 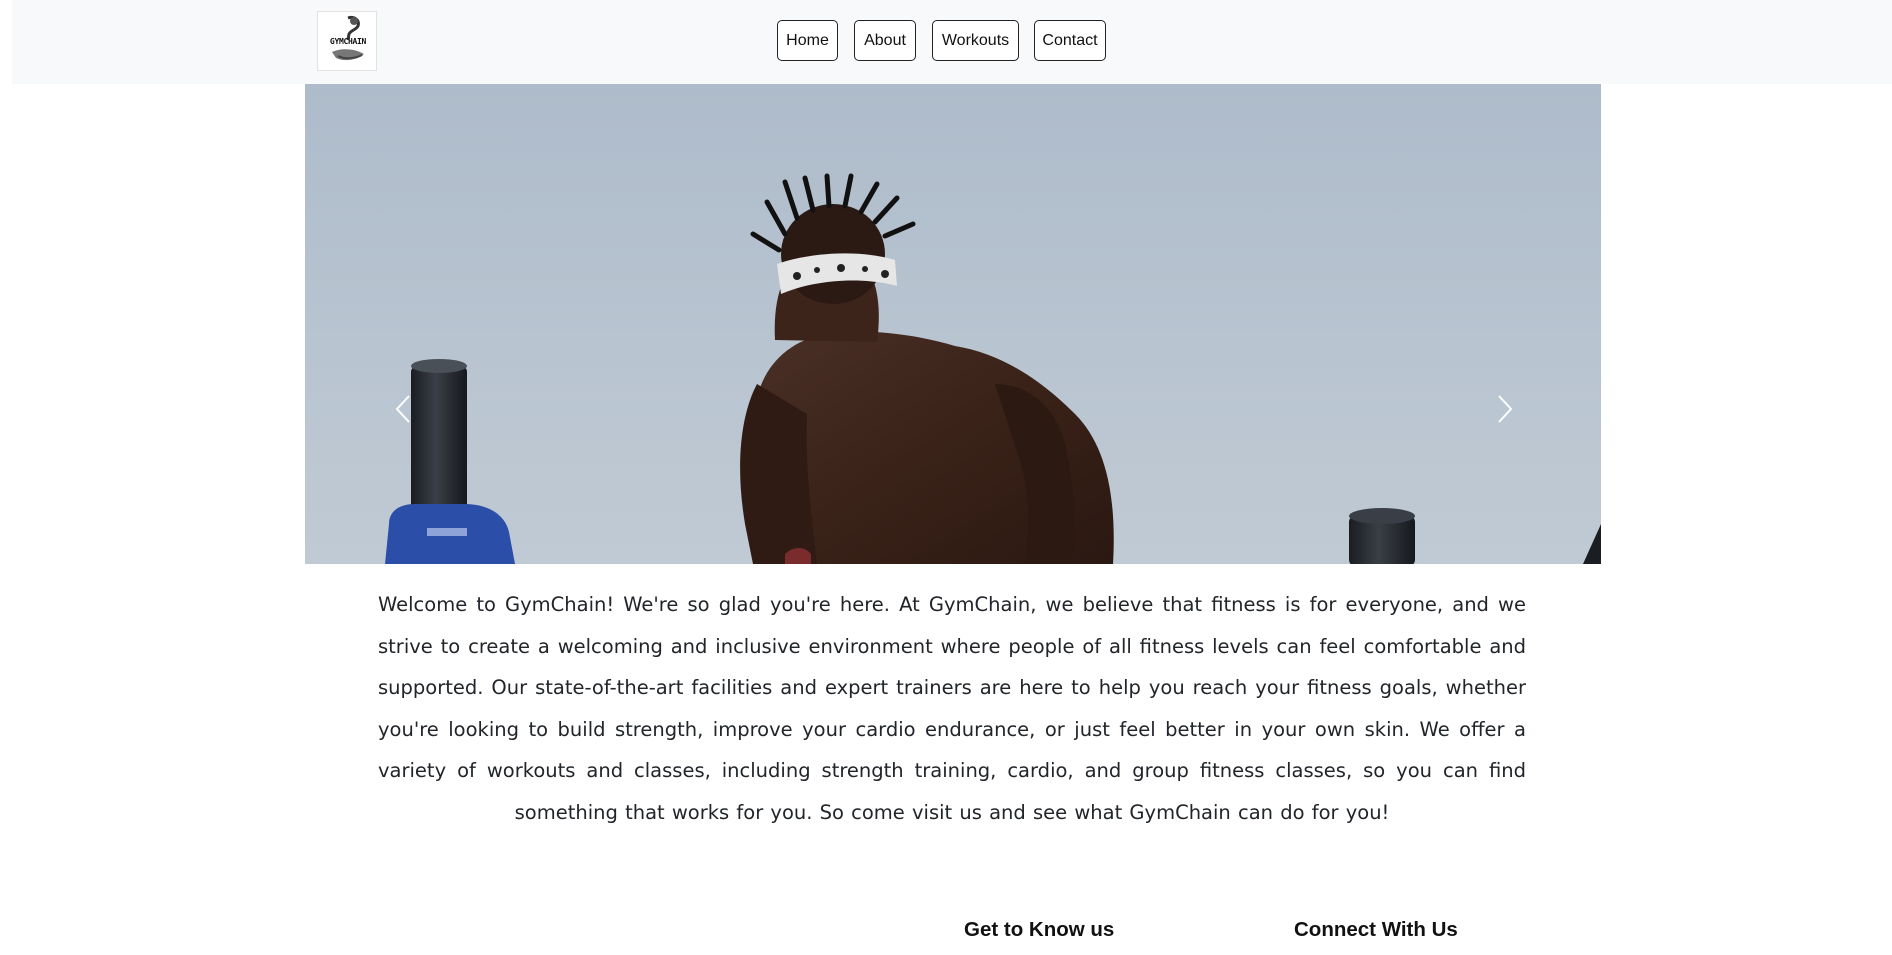 I want to click on carousel-next-button, so click(x=1505, y=409).